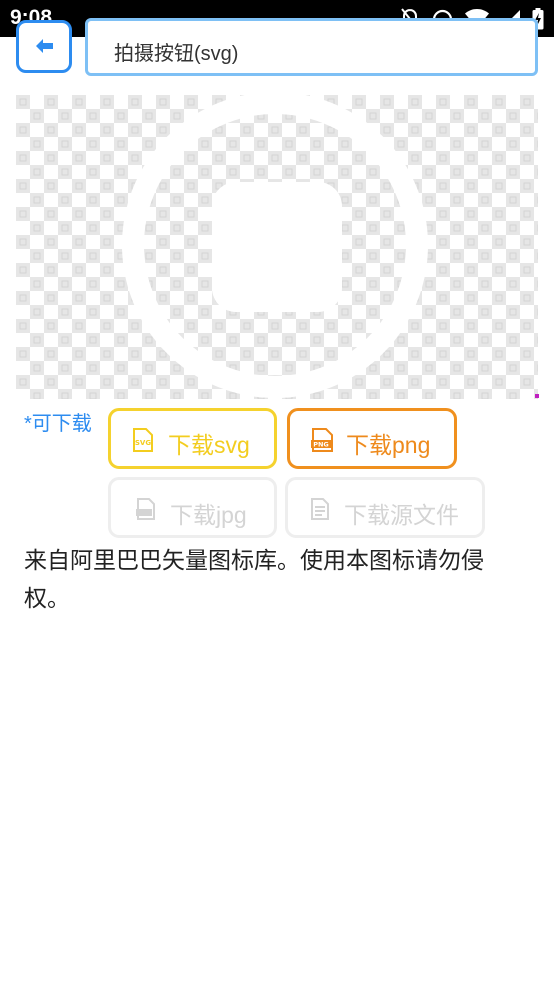  I want to click on download-source-label: 下载源文件, so click(401, 515).